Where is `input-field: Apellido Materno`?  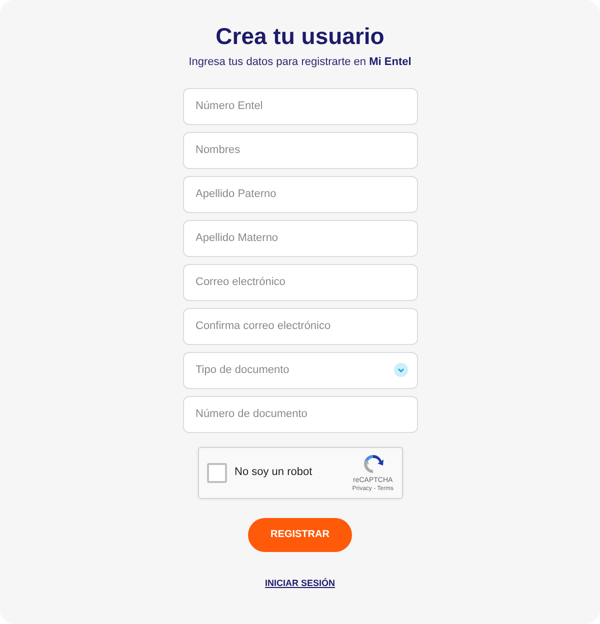 input-field: Apellido Materno is located at coordinates (300, 238).